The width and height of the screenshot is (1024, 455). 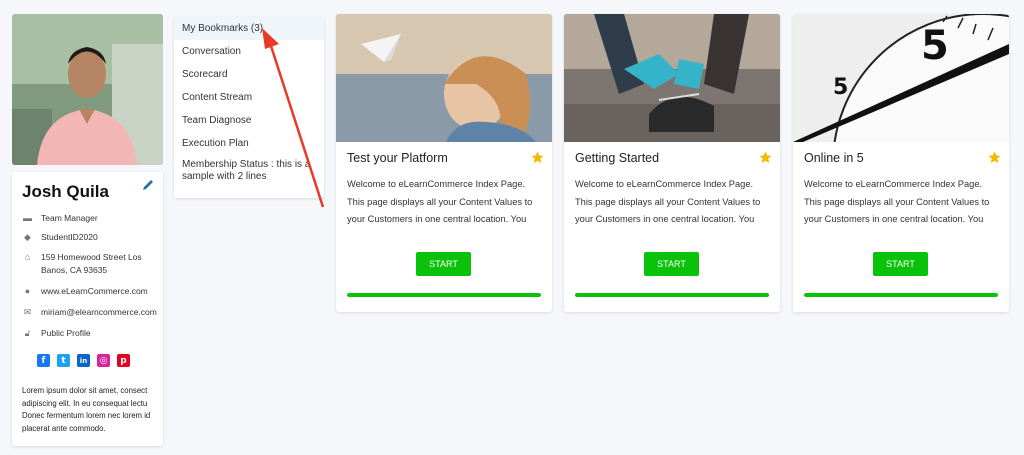 I want to click on globe-icon: ●, so click(x=27, y=291).